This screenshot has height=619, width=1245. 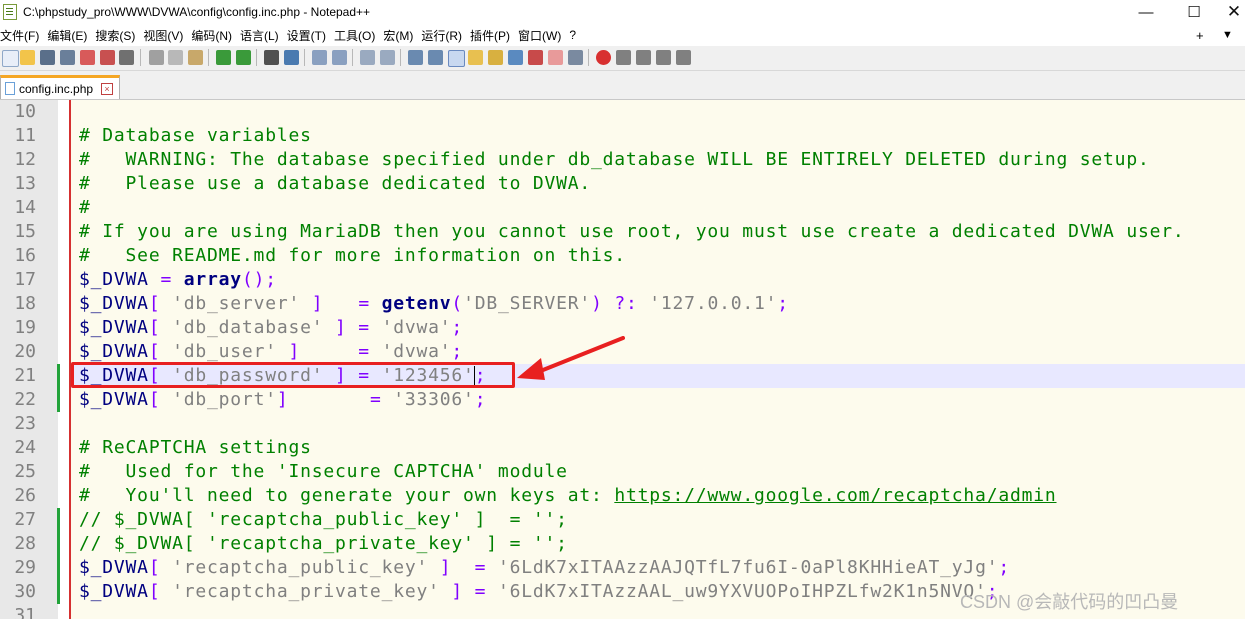 I want to click on function-list-icon, so click(x=535, y=57).